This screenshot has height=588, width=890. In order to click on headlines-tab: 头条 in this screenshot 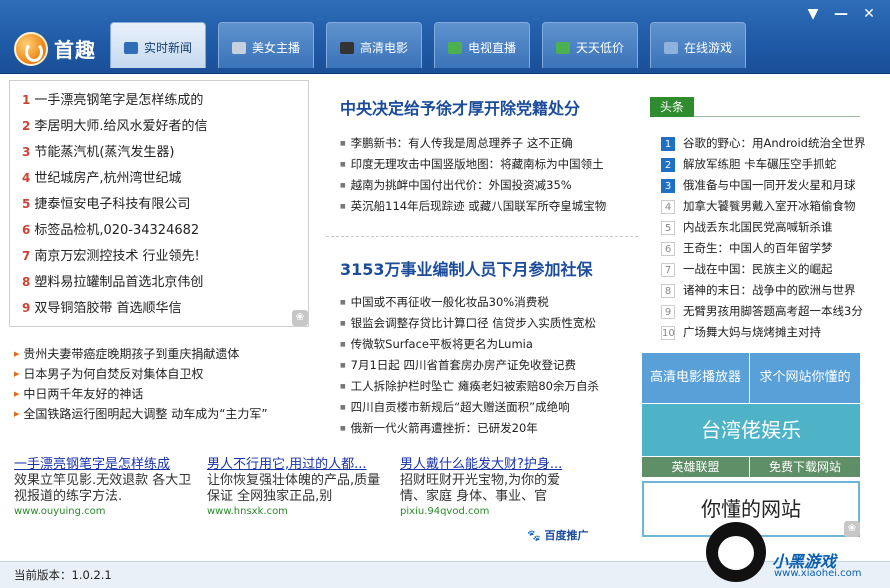, I will do `click(672, 107)`.